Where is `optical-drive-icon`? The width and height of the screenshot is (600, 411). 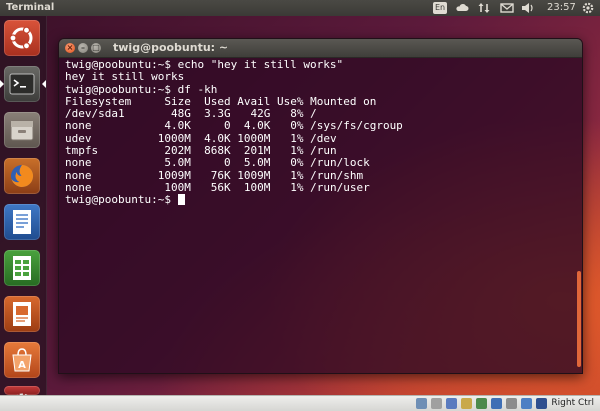 optical-drive-icon is located at coordinates (436, 403).